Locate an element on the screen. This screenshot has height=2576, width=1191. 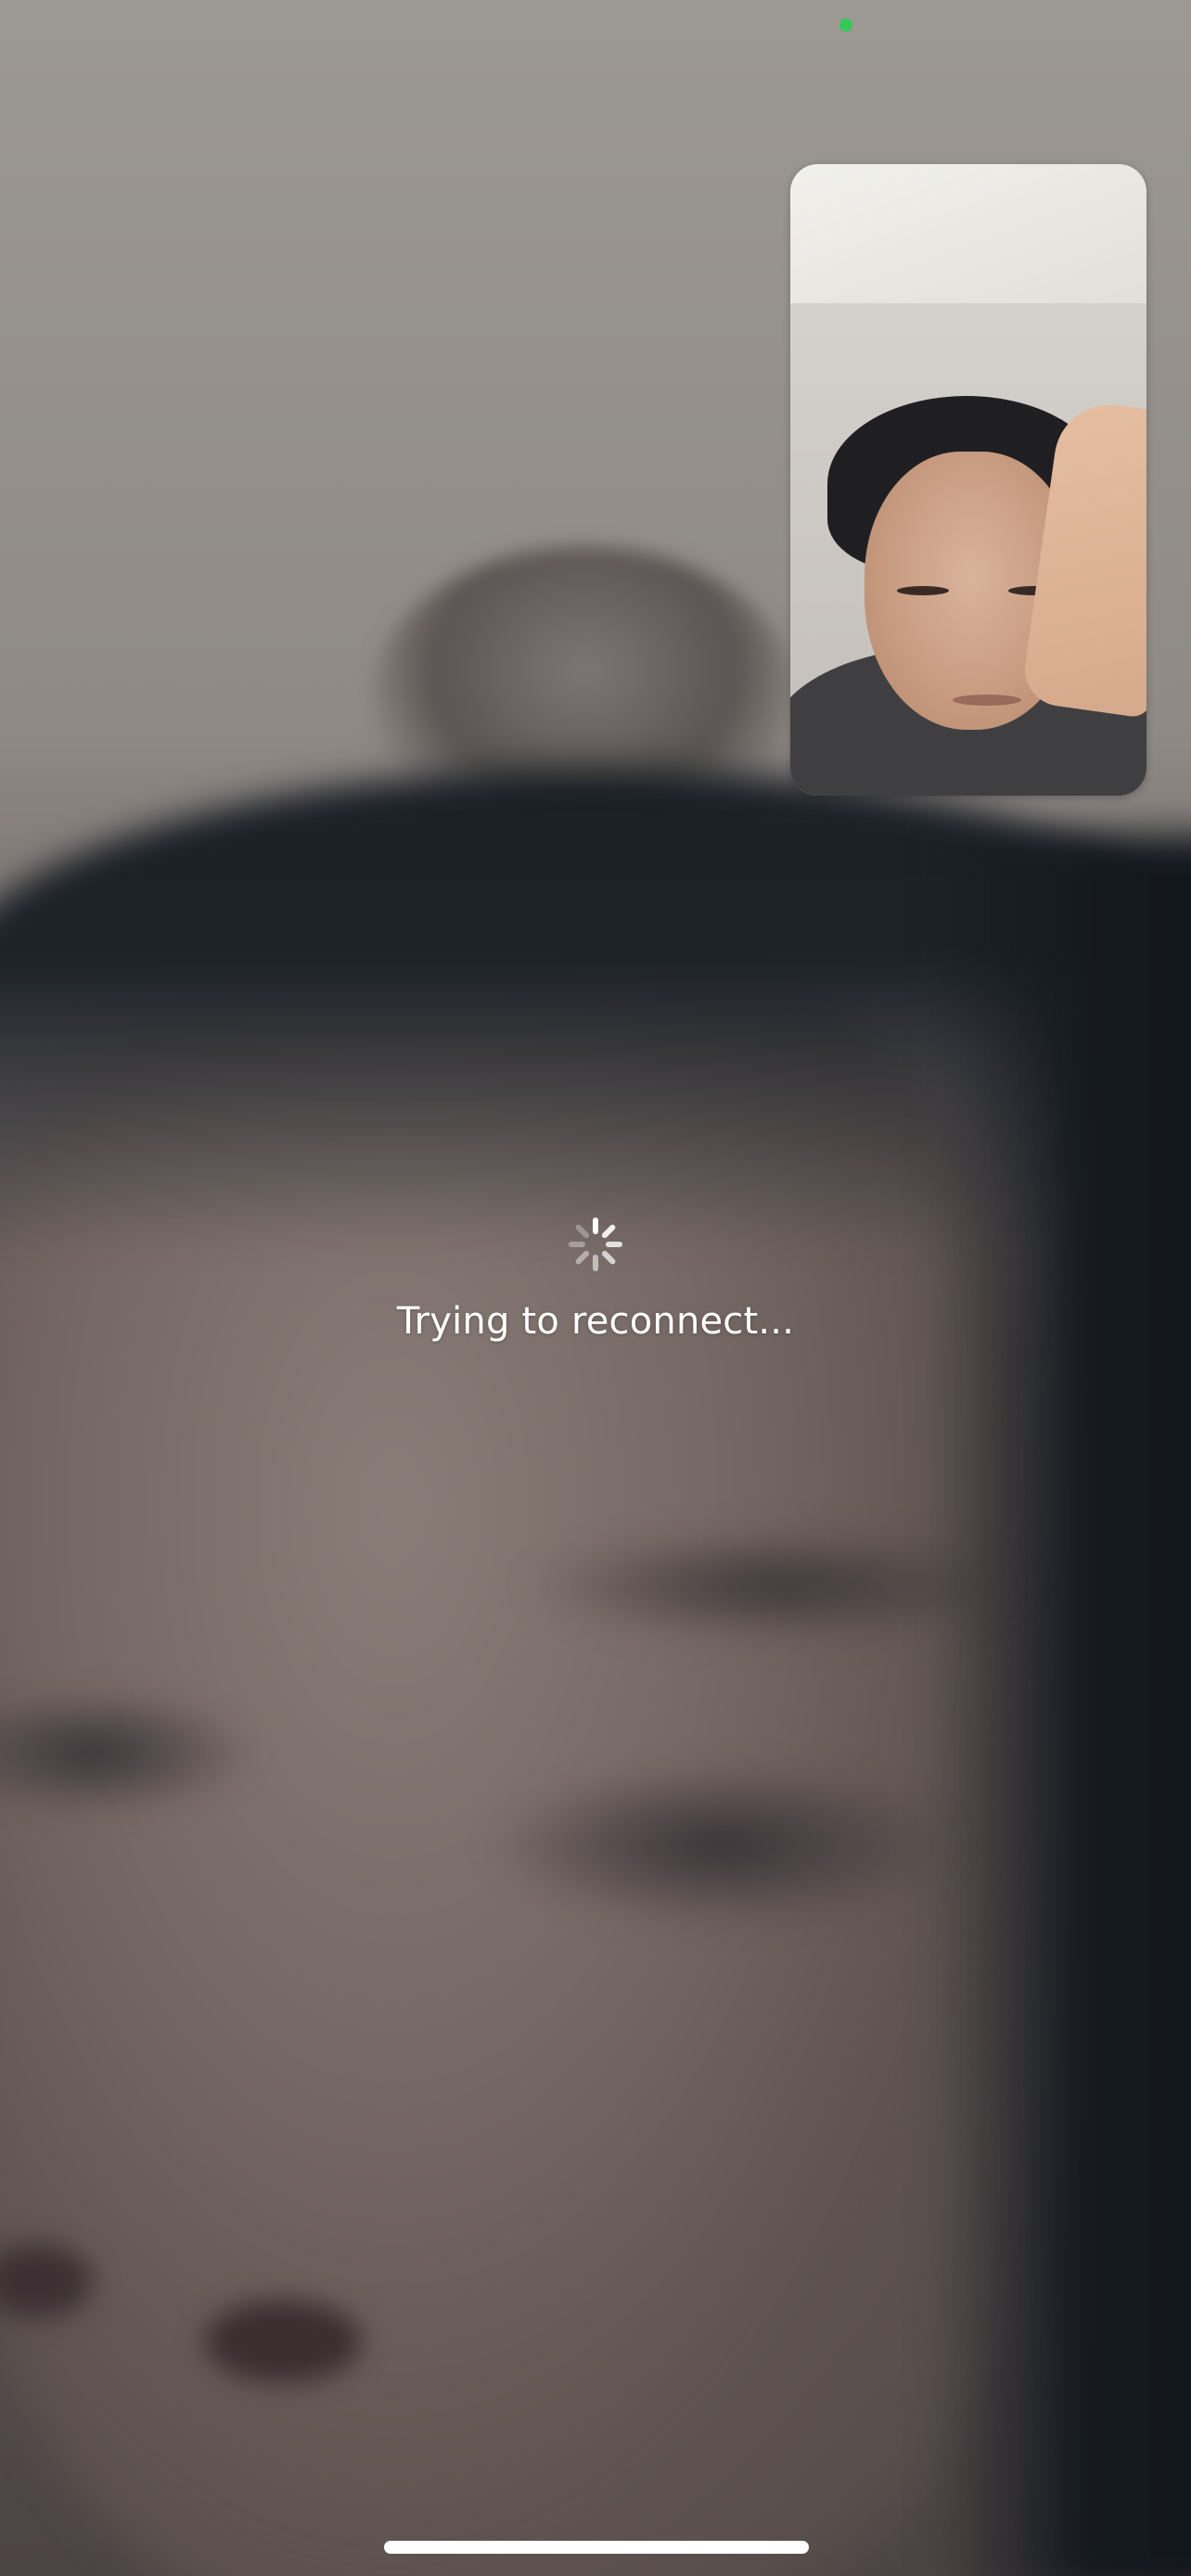
remote-nose-shadow is located at coordinates (283, 2341).